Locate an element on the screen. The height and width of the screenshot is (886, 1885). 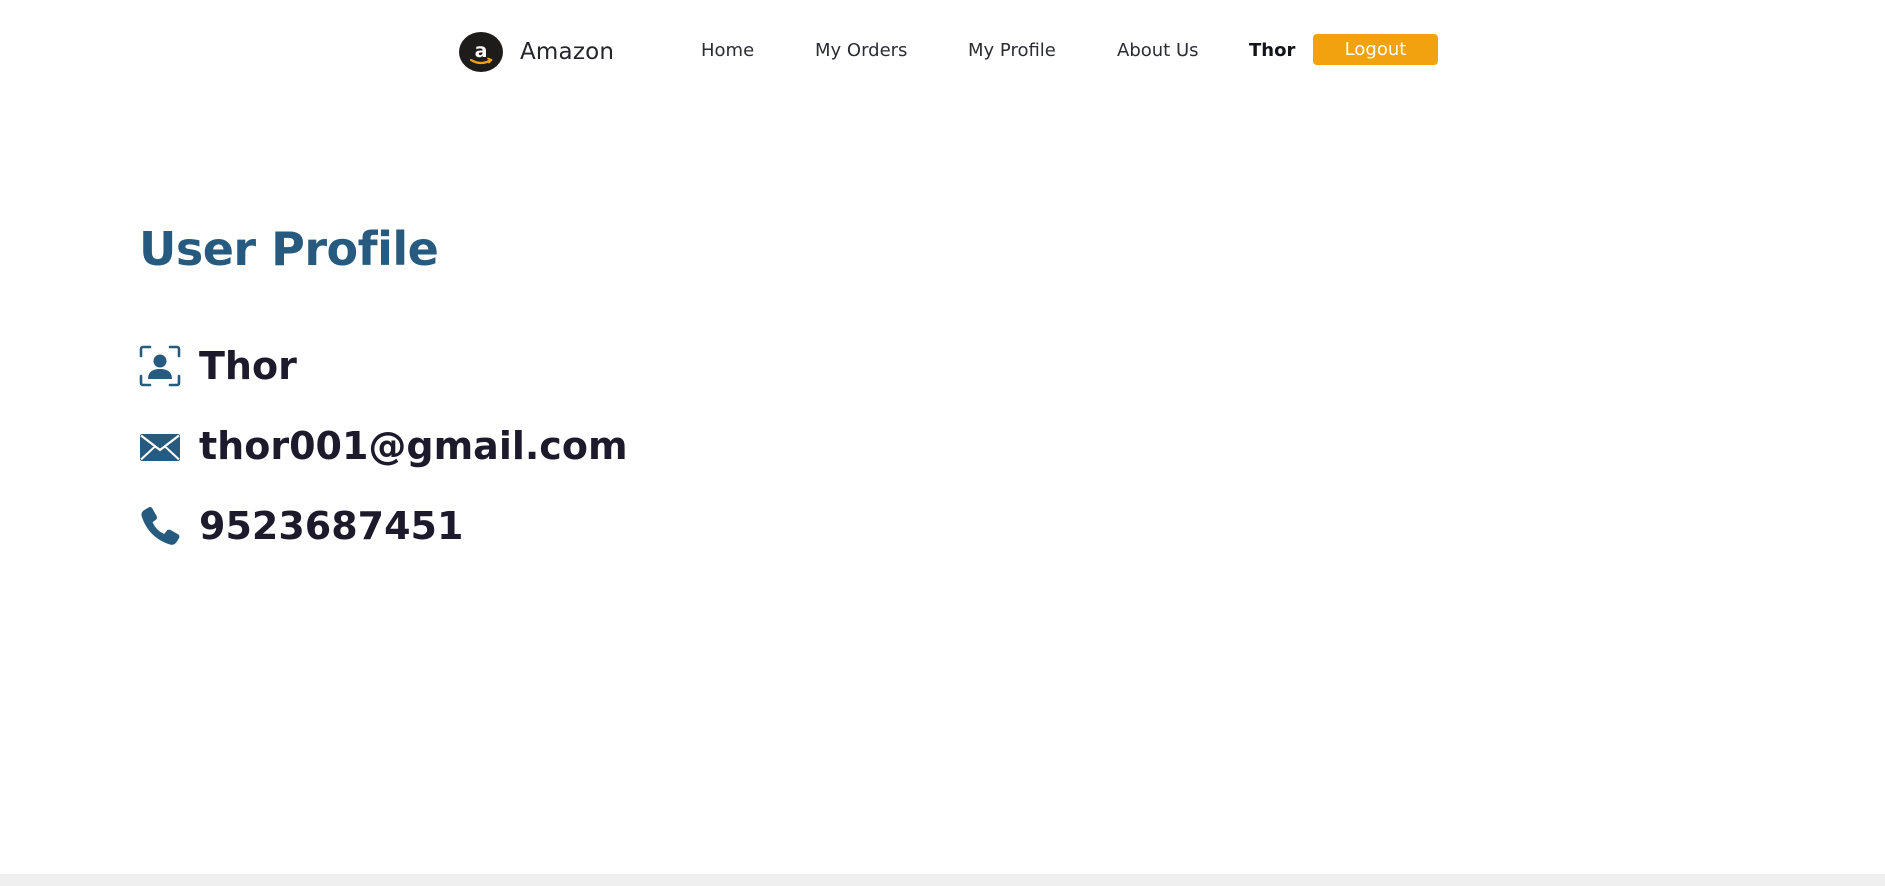
profile-phone-row: 9523687451 is located at coordinates (301, 526).